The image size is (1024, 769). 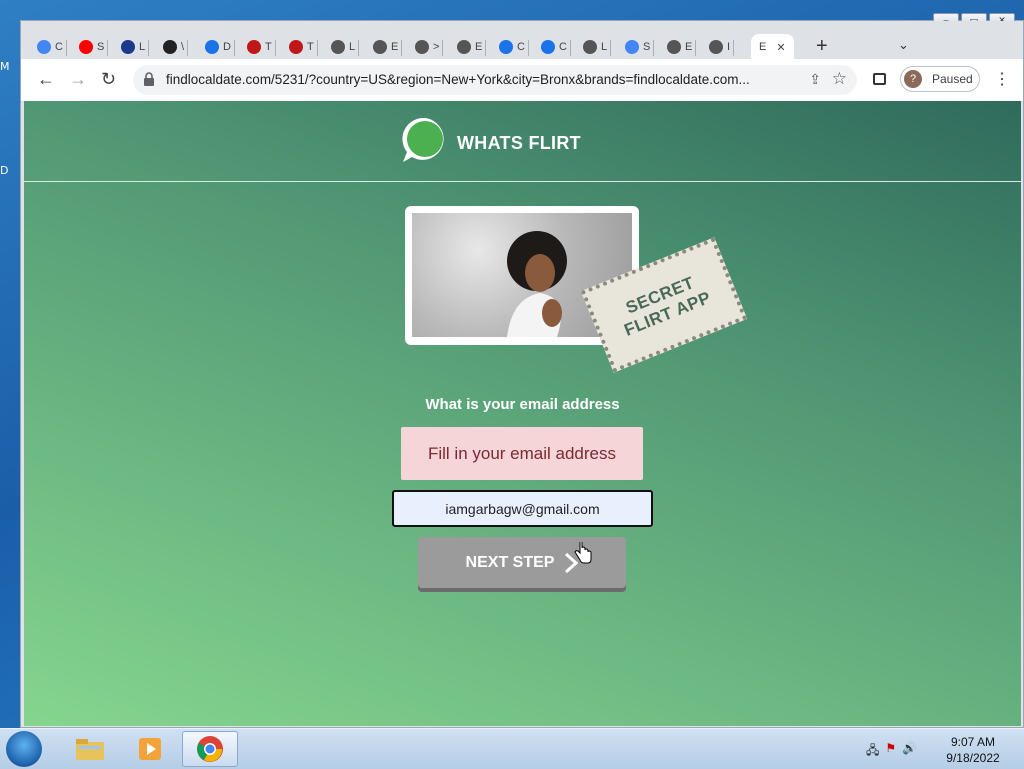 I want to click on browser-tab: \, so click(x=176, y=47).